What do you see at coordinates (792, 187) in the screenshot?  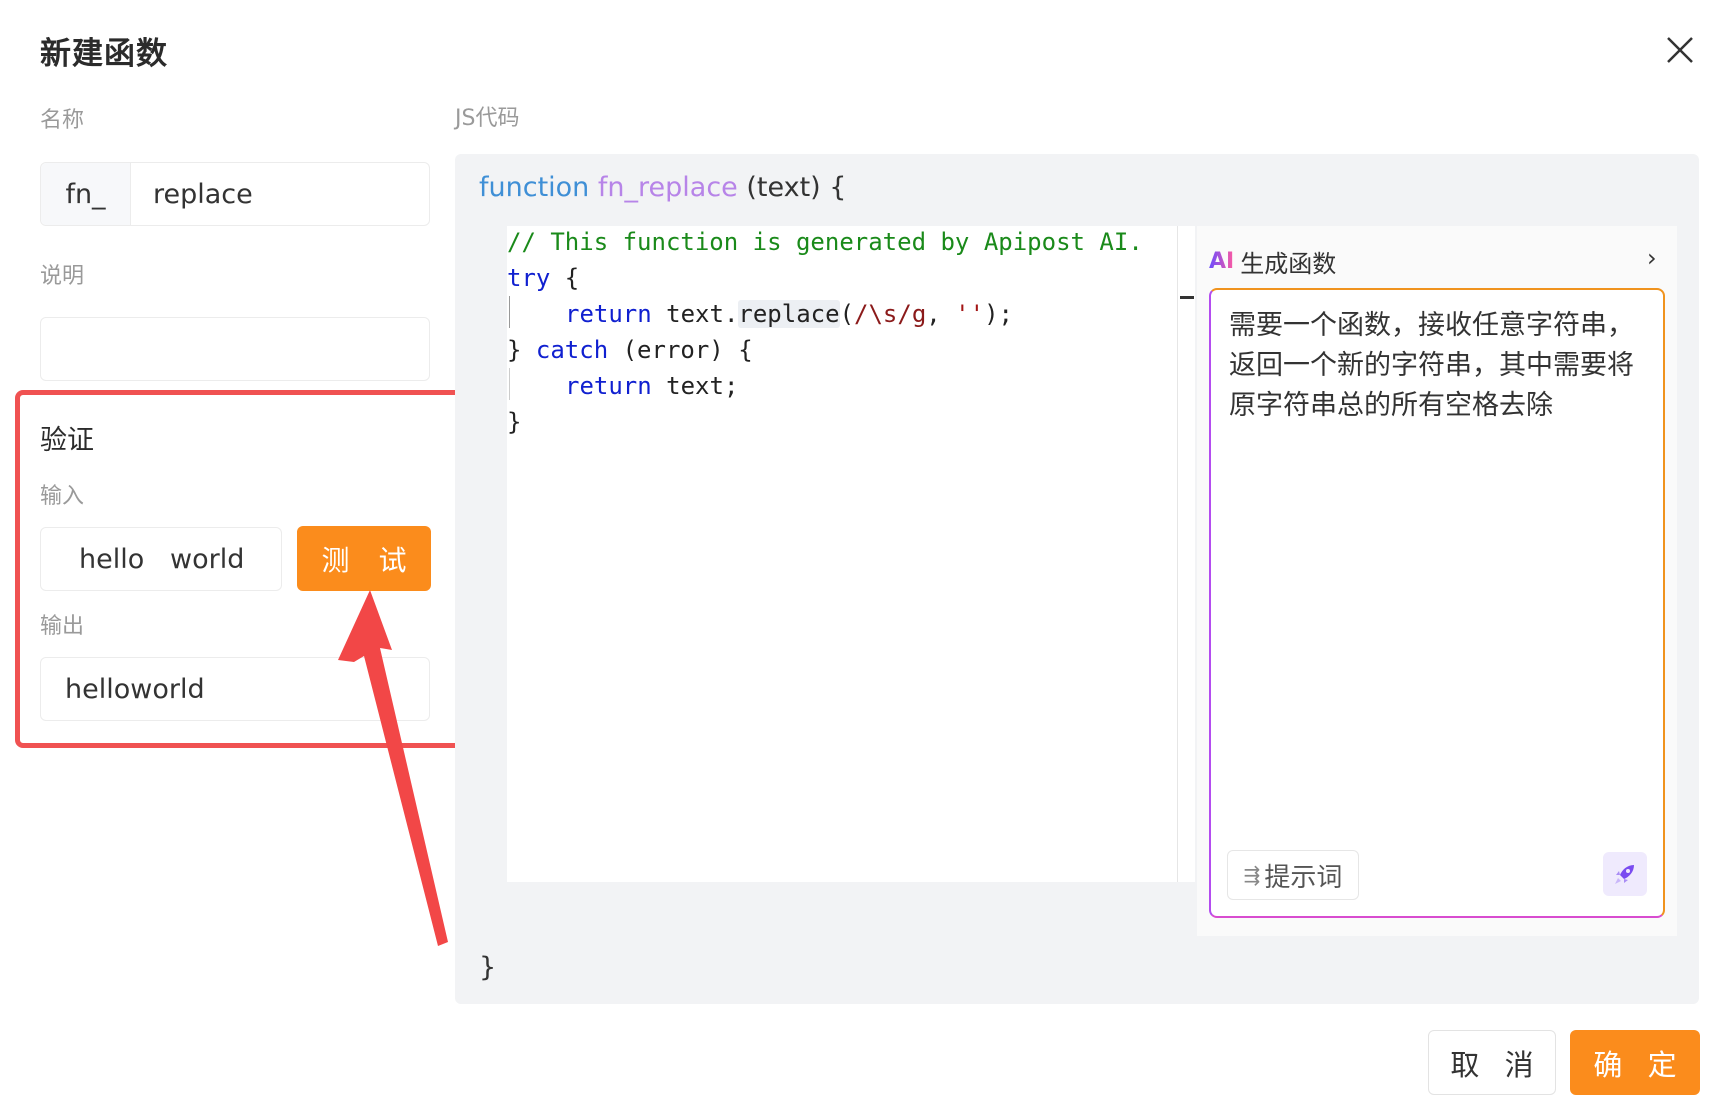 I see `sig-params: (text) {` at bounding box center [792, 187].